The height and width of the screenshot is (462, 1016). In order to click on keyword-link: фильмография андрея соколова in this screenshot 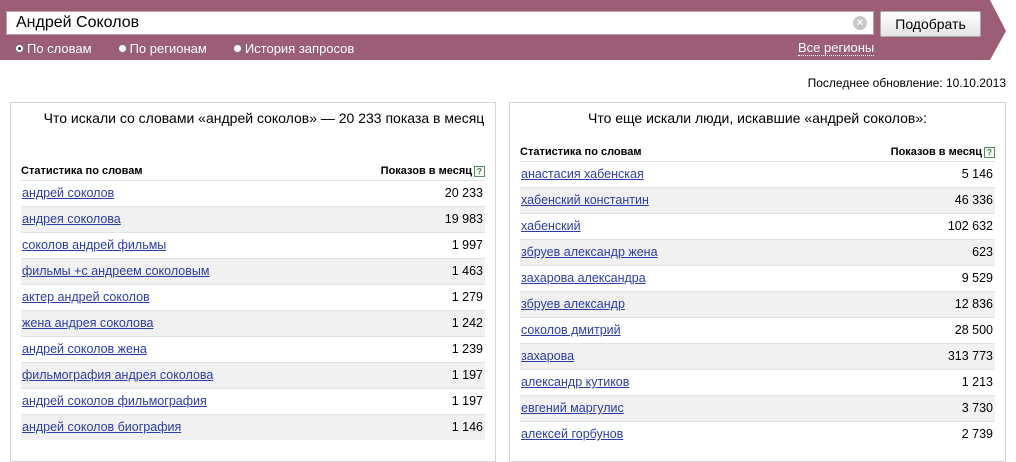, I will do `click(117, 375)`.